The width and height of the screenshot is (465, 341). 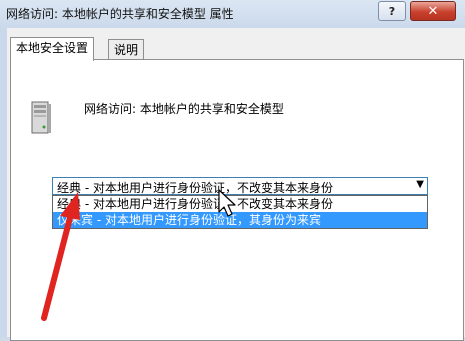 What do you see at coordinates (120, 14) in the screenshot?
I see `window-title: 网络访问: 本地帐户的共享和安全模型 属性` at bounding box center [120, 14].